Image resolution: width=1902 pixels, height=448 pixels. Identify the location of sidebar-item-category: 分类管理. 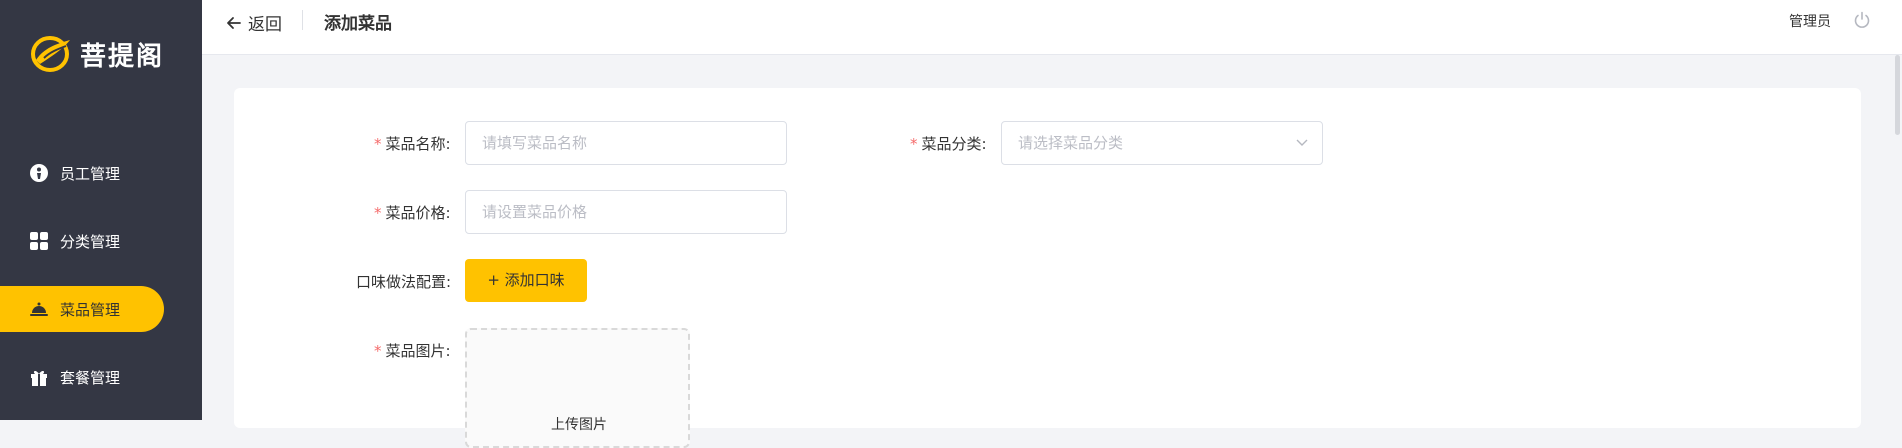
(101, 241).